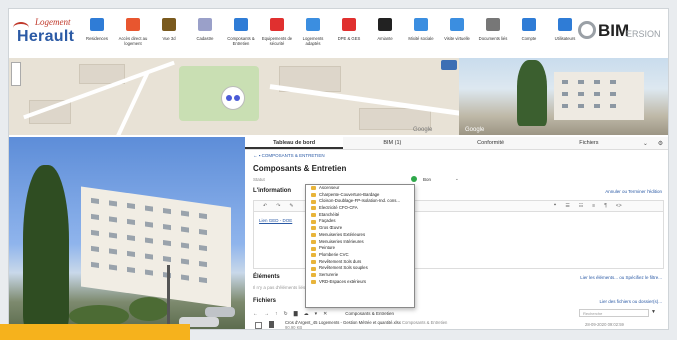 The height and width of the screenshot is (340, 677). I want to click on location-pin-icon, so click(233, 98).